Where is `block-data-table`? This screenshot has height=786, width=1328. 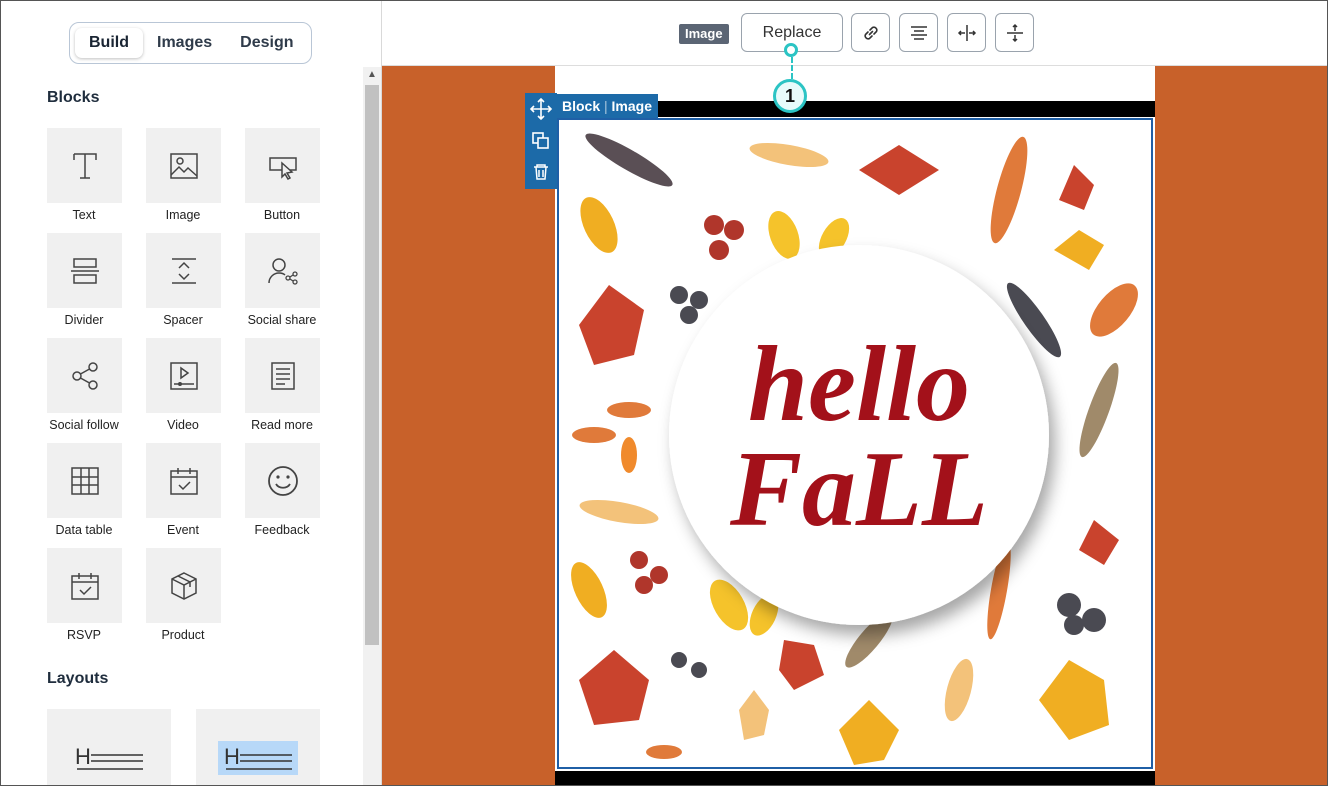 block-data-table is located at coordinates (84, 480).